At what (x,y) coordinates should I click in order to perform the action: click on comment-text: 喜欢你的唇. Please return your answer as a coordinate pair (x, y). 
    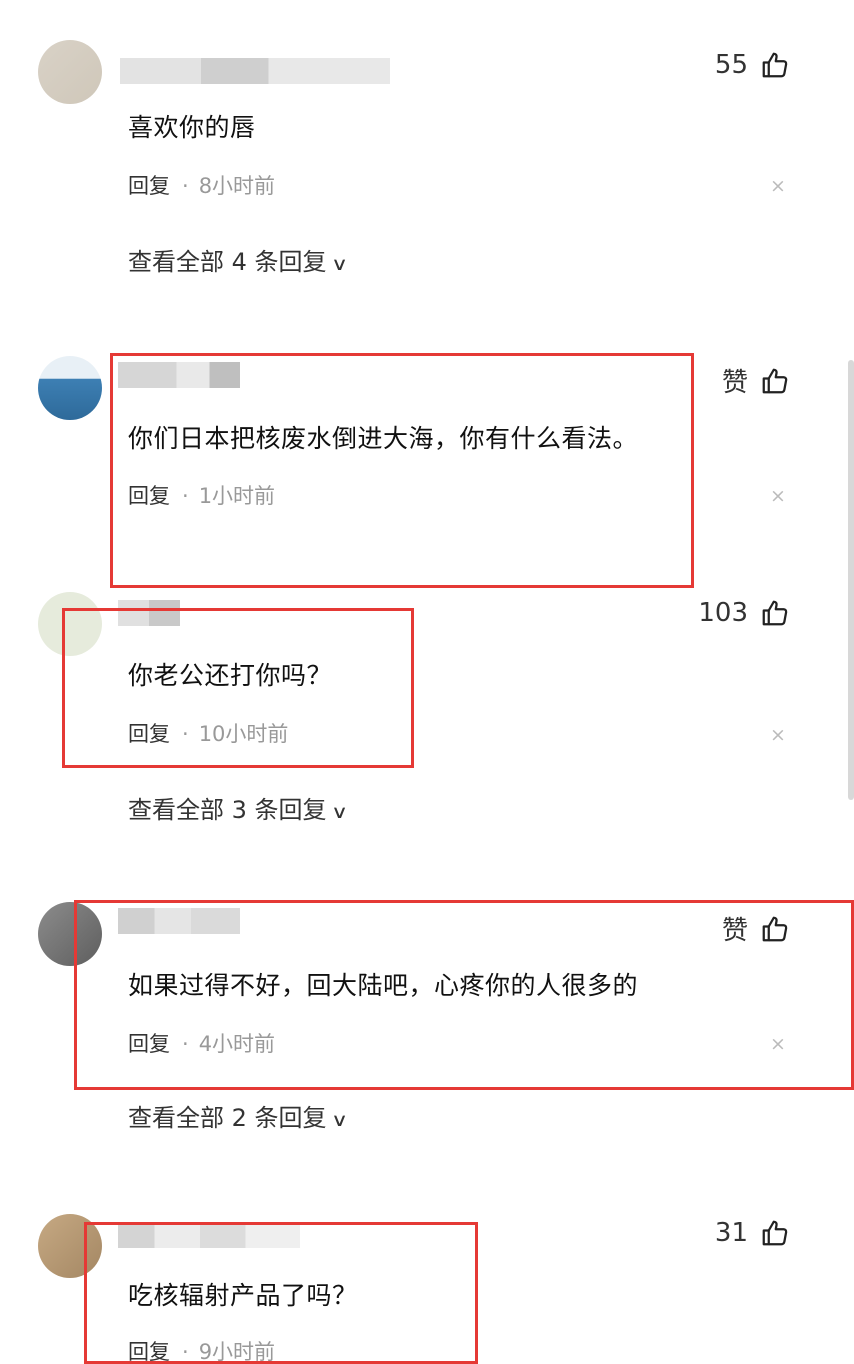
    Looking at the image, I should click on (192, 127).